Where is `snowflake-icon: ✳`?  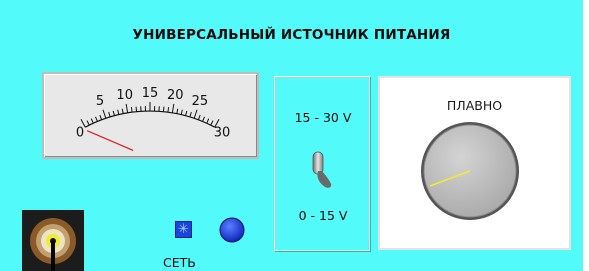
snowflake-icon: ✳ is located at coordinates (183, 229).